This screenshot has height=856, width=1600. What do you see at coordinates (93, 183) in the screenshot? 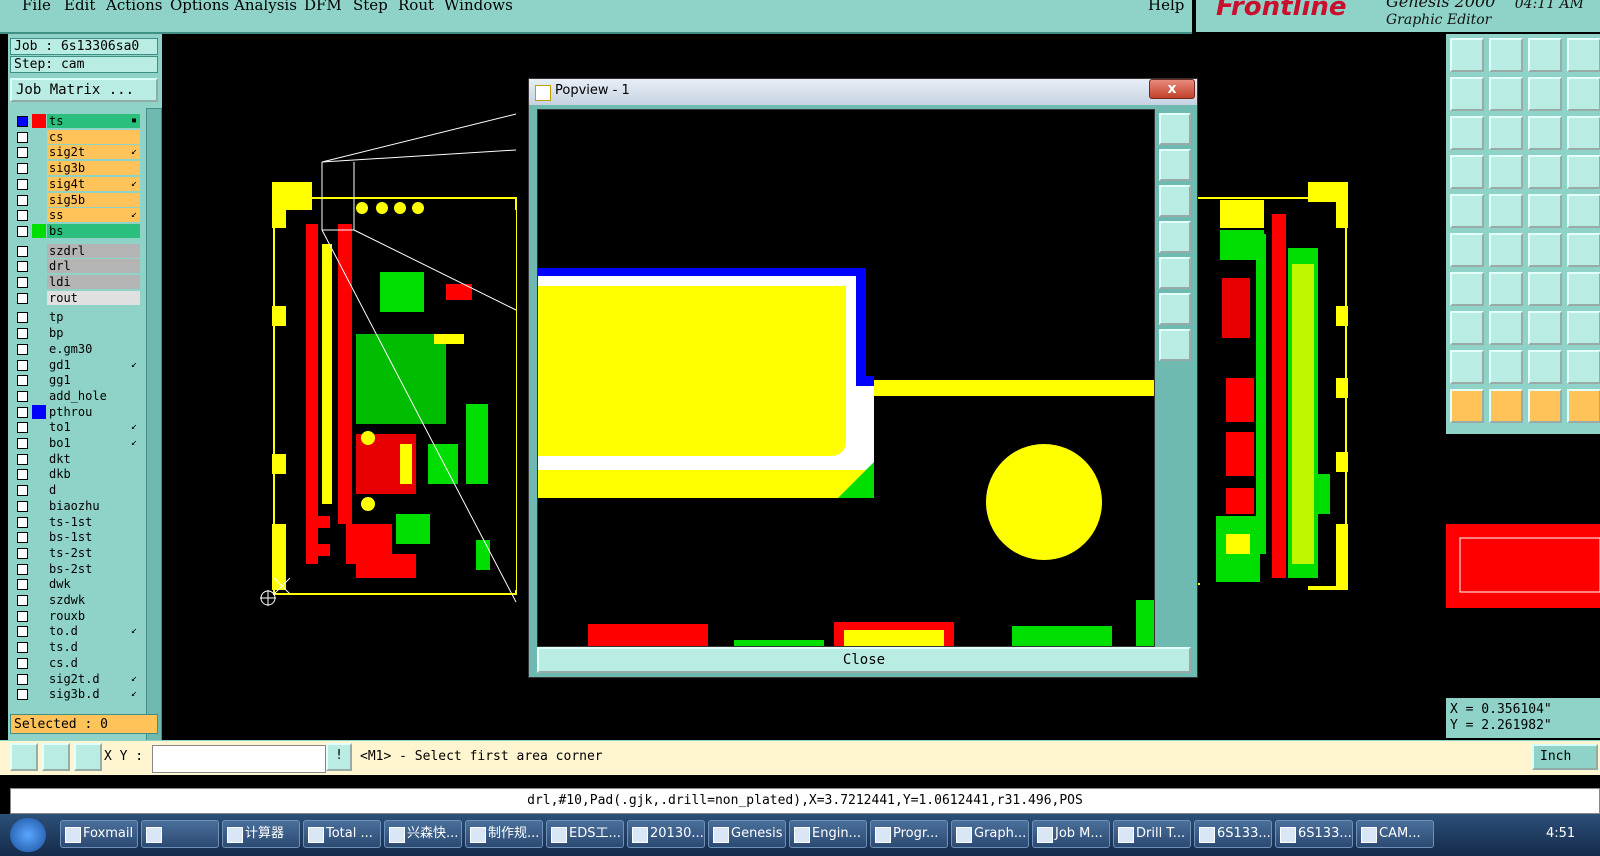
I see `layer-name: sig4t ↙` at bounding box center [93, 183].